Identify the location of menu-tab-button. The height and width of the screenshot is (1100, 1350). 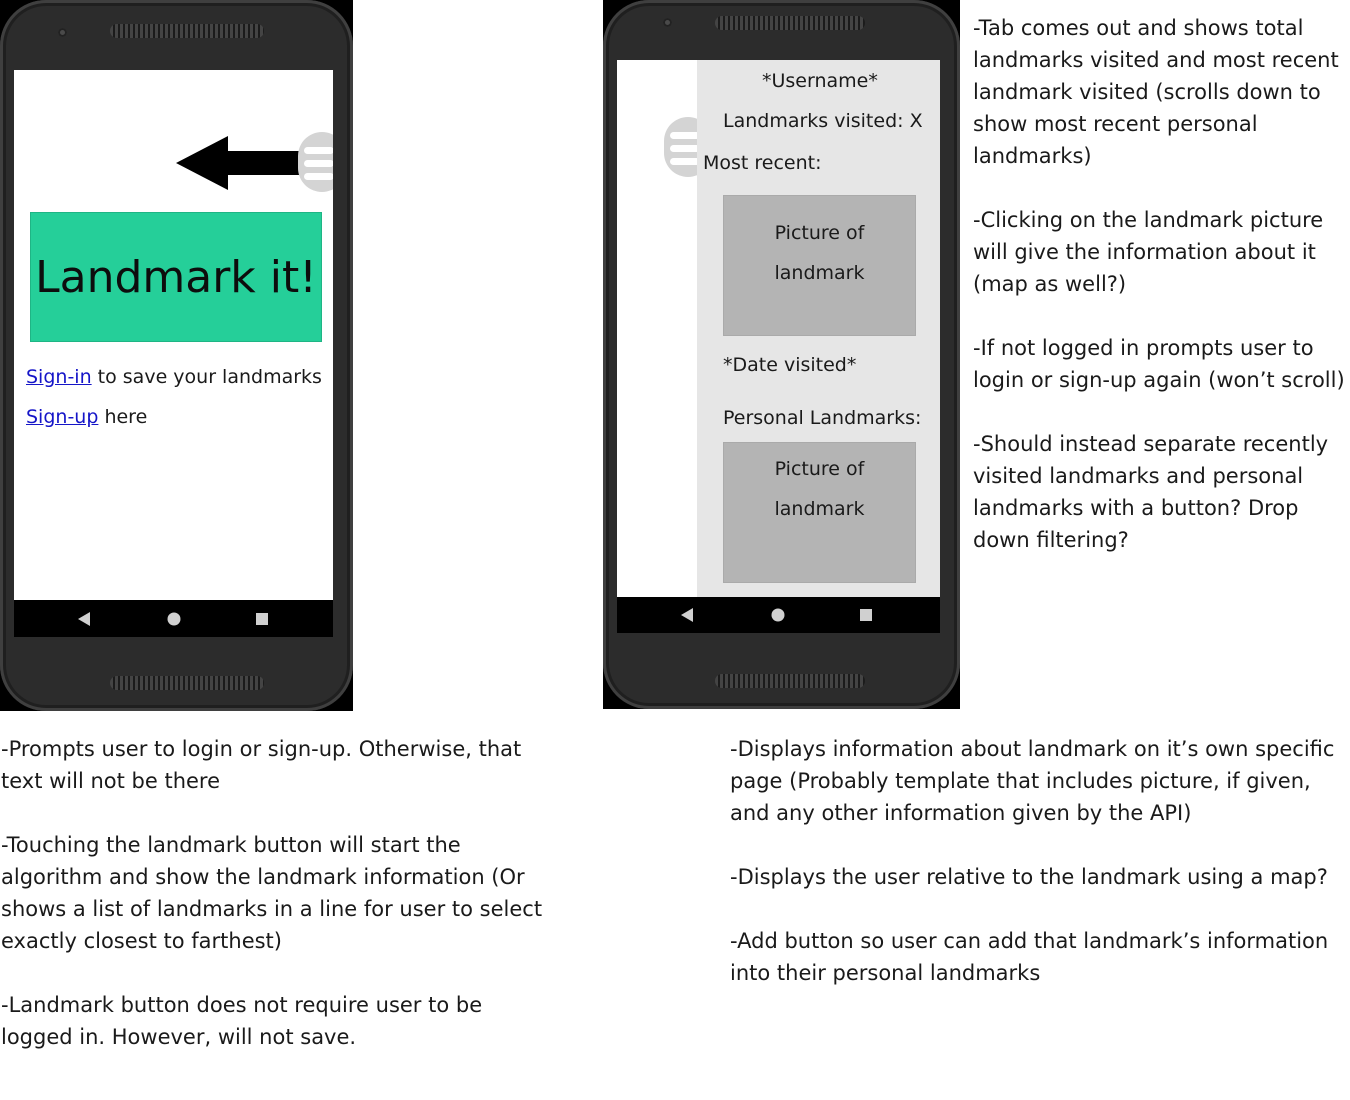
(315, 162).